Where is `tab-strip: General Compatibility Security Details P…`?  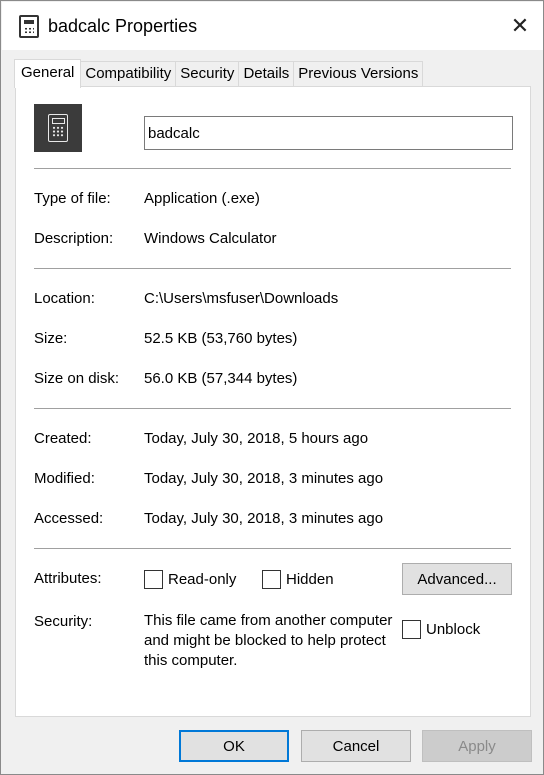 tab-strip: General Compatibility Security Details P… is located at coordinates (219, 73).